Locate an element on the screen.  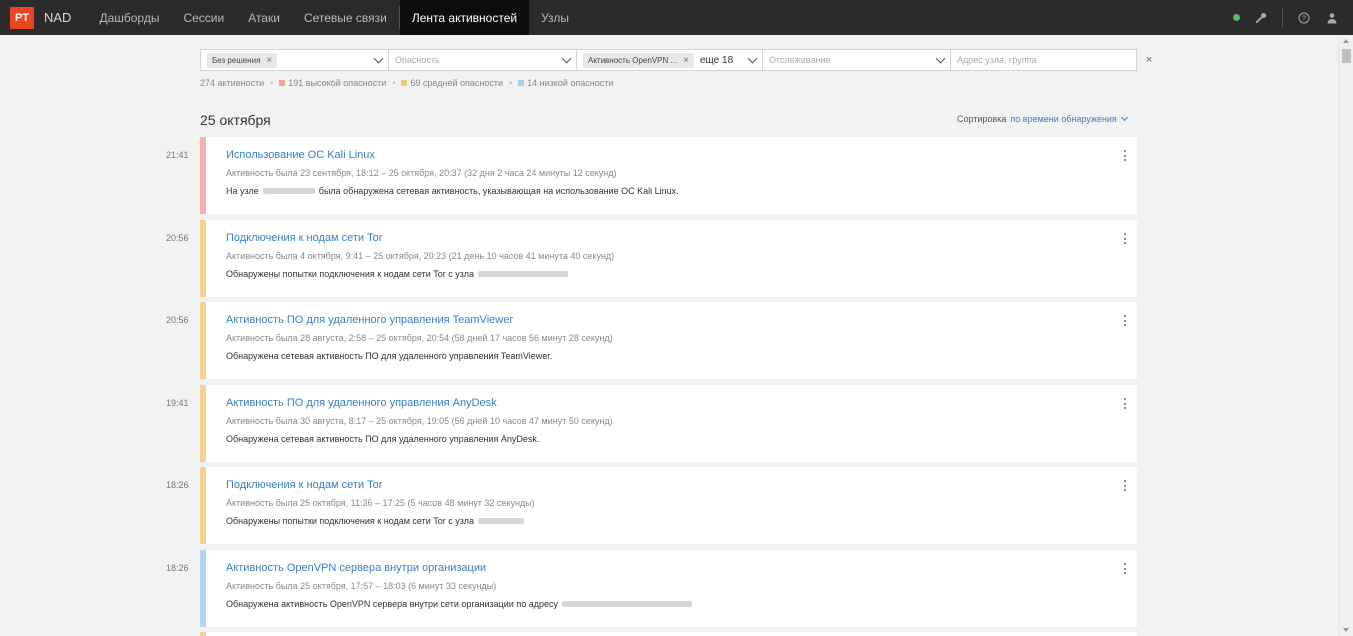
wrench-icon is located at coordinates (1261, 18).